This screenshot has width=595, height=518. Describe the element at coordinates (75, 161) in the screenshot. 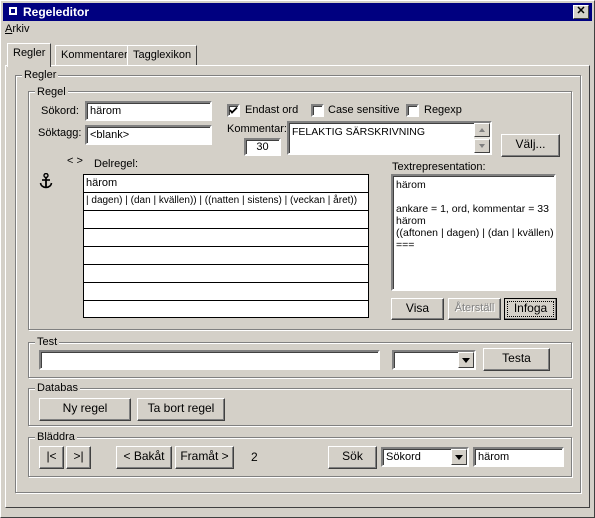

I see `move-arrows: < >` at that location.